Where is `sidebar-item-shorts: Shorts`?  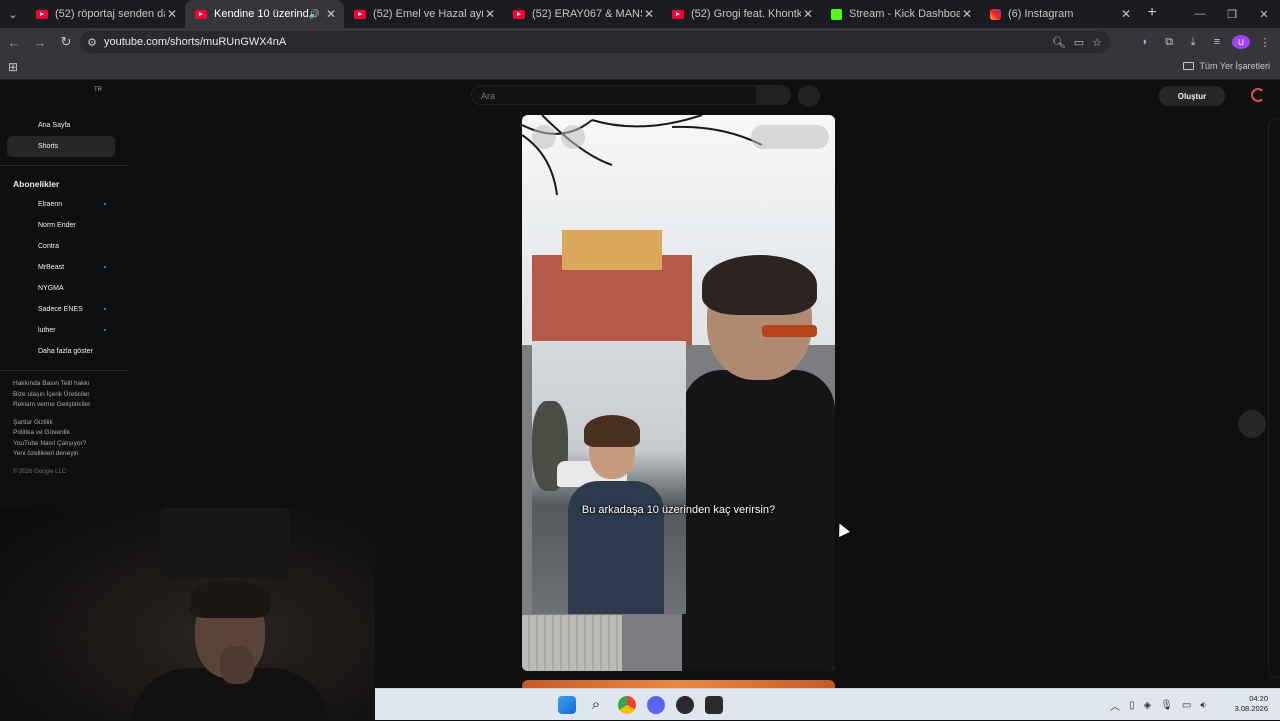 sidebar-item-shorts: Shorts is located at coordinates (61, 146).